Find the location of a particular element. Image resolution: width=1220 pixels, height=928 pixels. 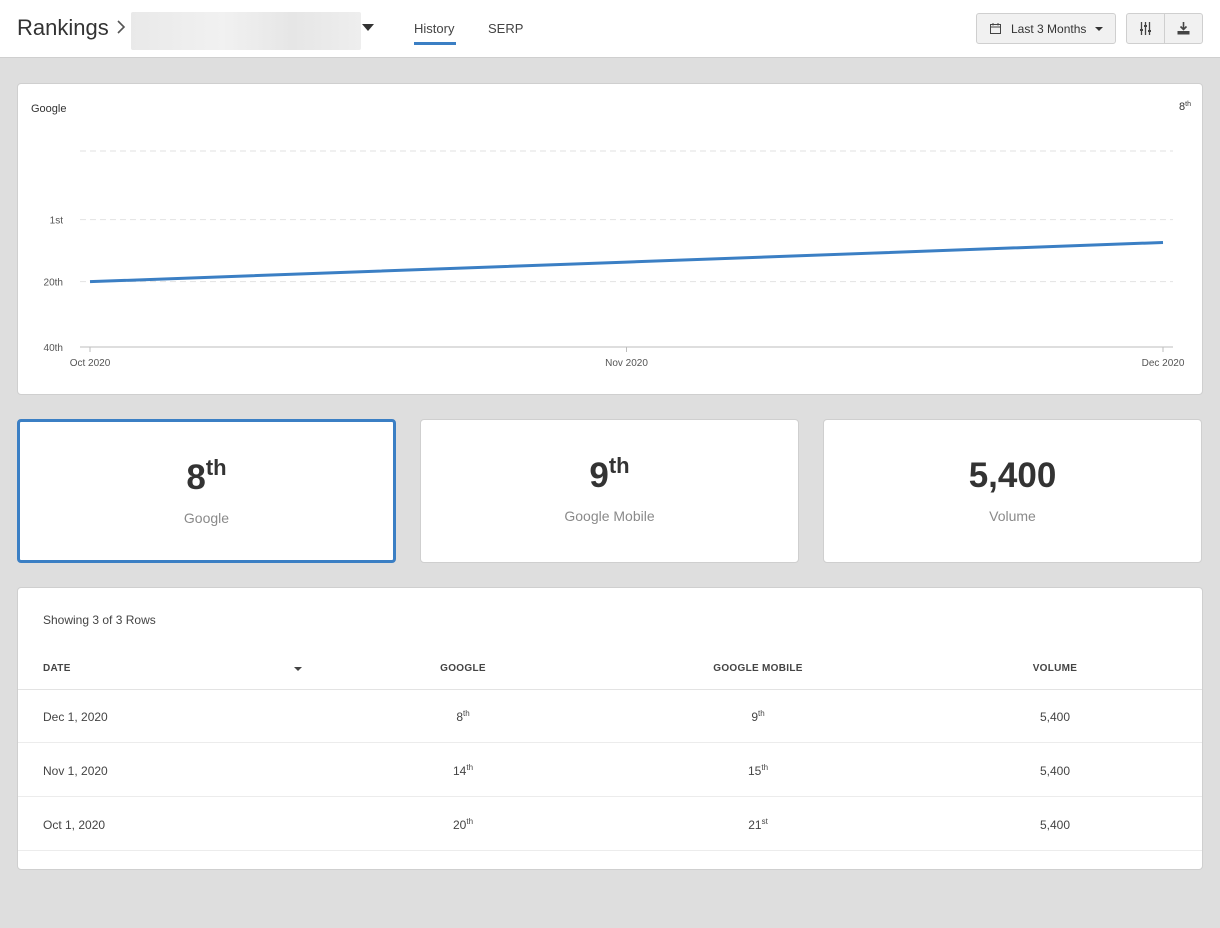

cell-date: Oct 1, 2020 is located at coordinates (74, 825).